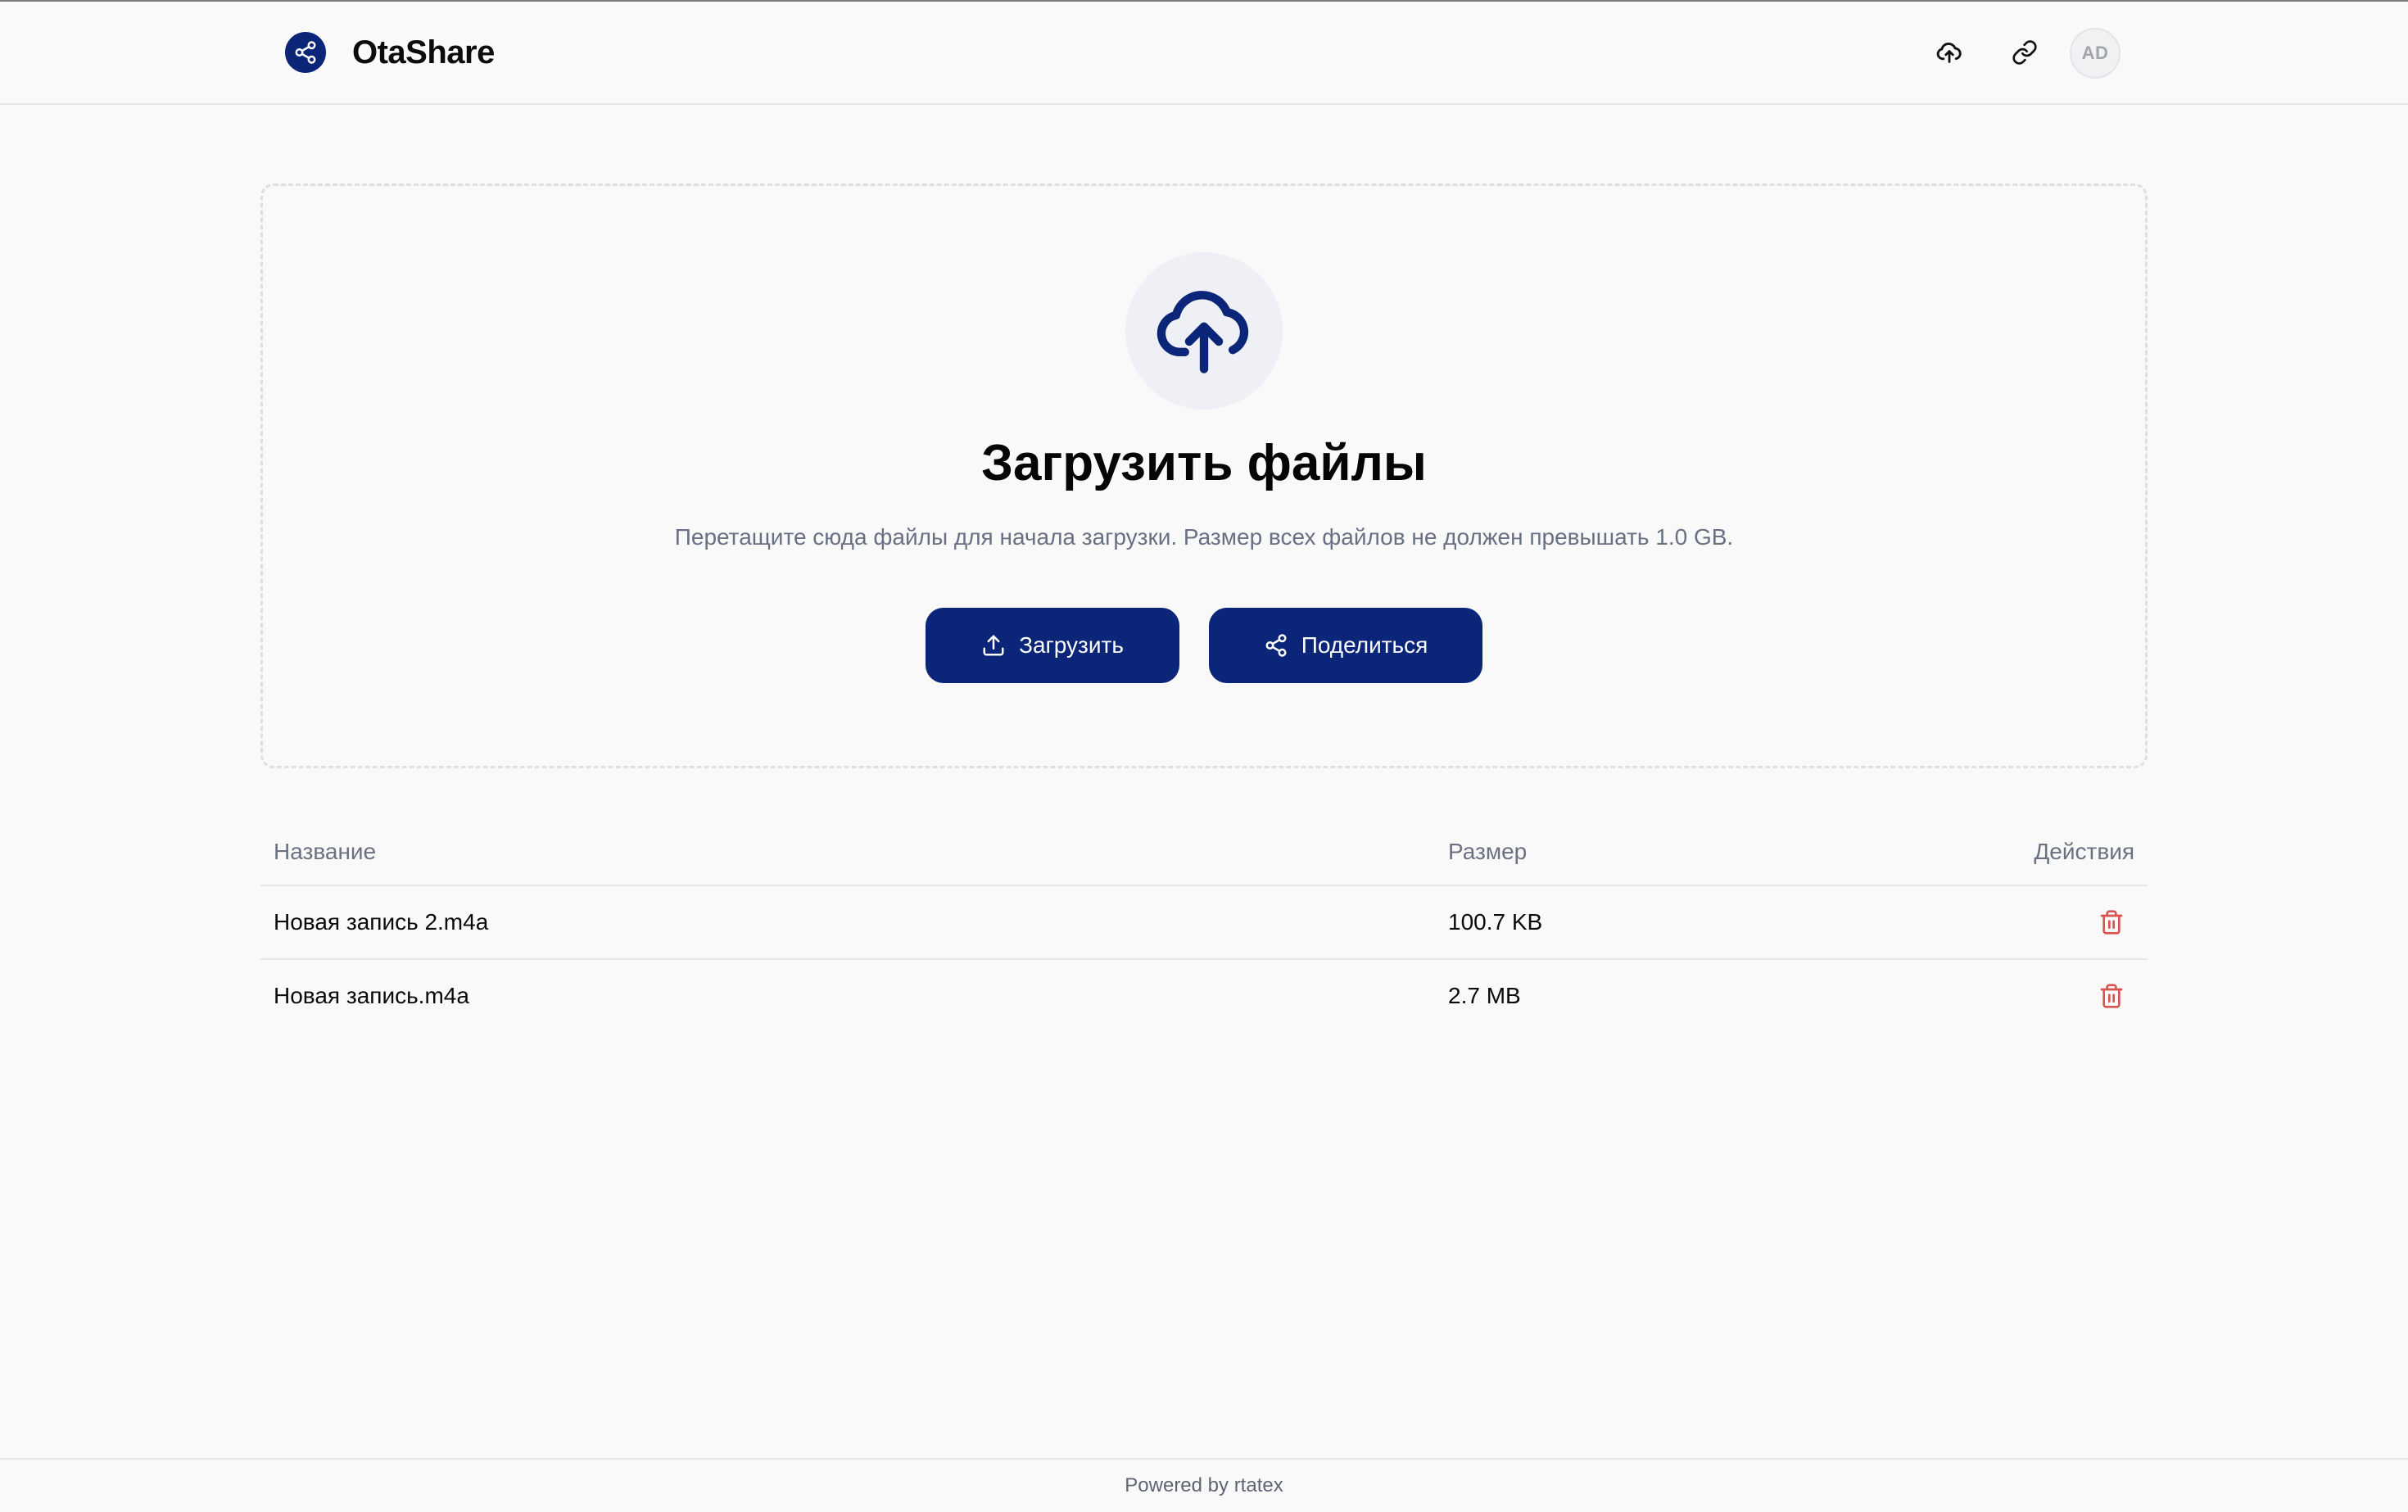 This screenshot has width=2408, height=1512. I want to click on app-logo, so click(305, 53).